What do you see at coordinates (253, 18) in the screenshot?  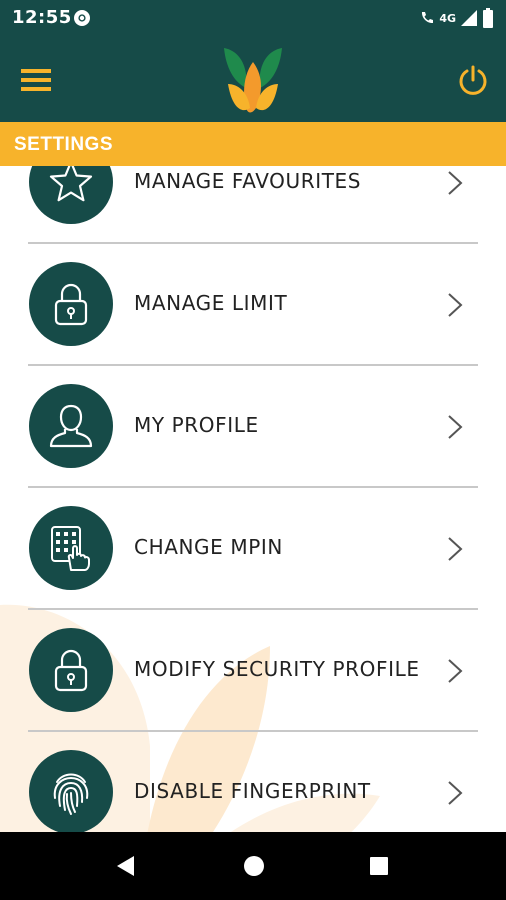 I see `status-bar: 12:55 4G` at bounding box center [253, 18].